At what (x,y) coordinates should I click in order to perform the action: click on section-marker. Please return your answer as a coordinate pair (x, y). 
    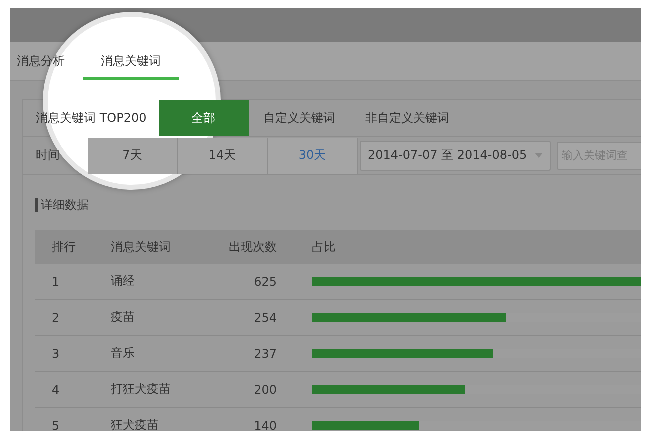
    Looking at the image, I should click on (36, 205).